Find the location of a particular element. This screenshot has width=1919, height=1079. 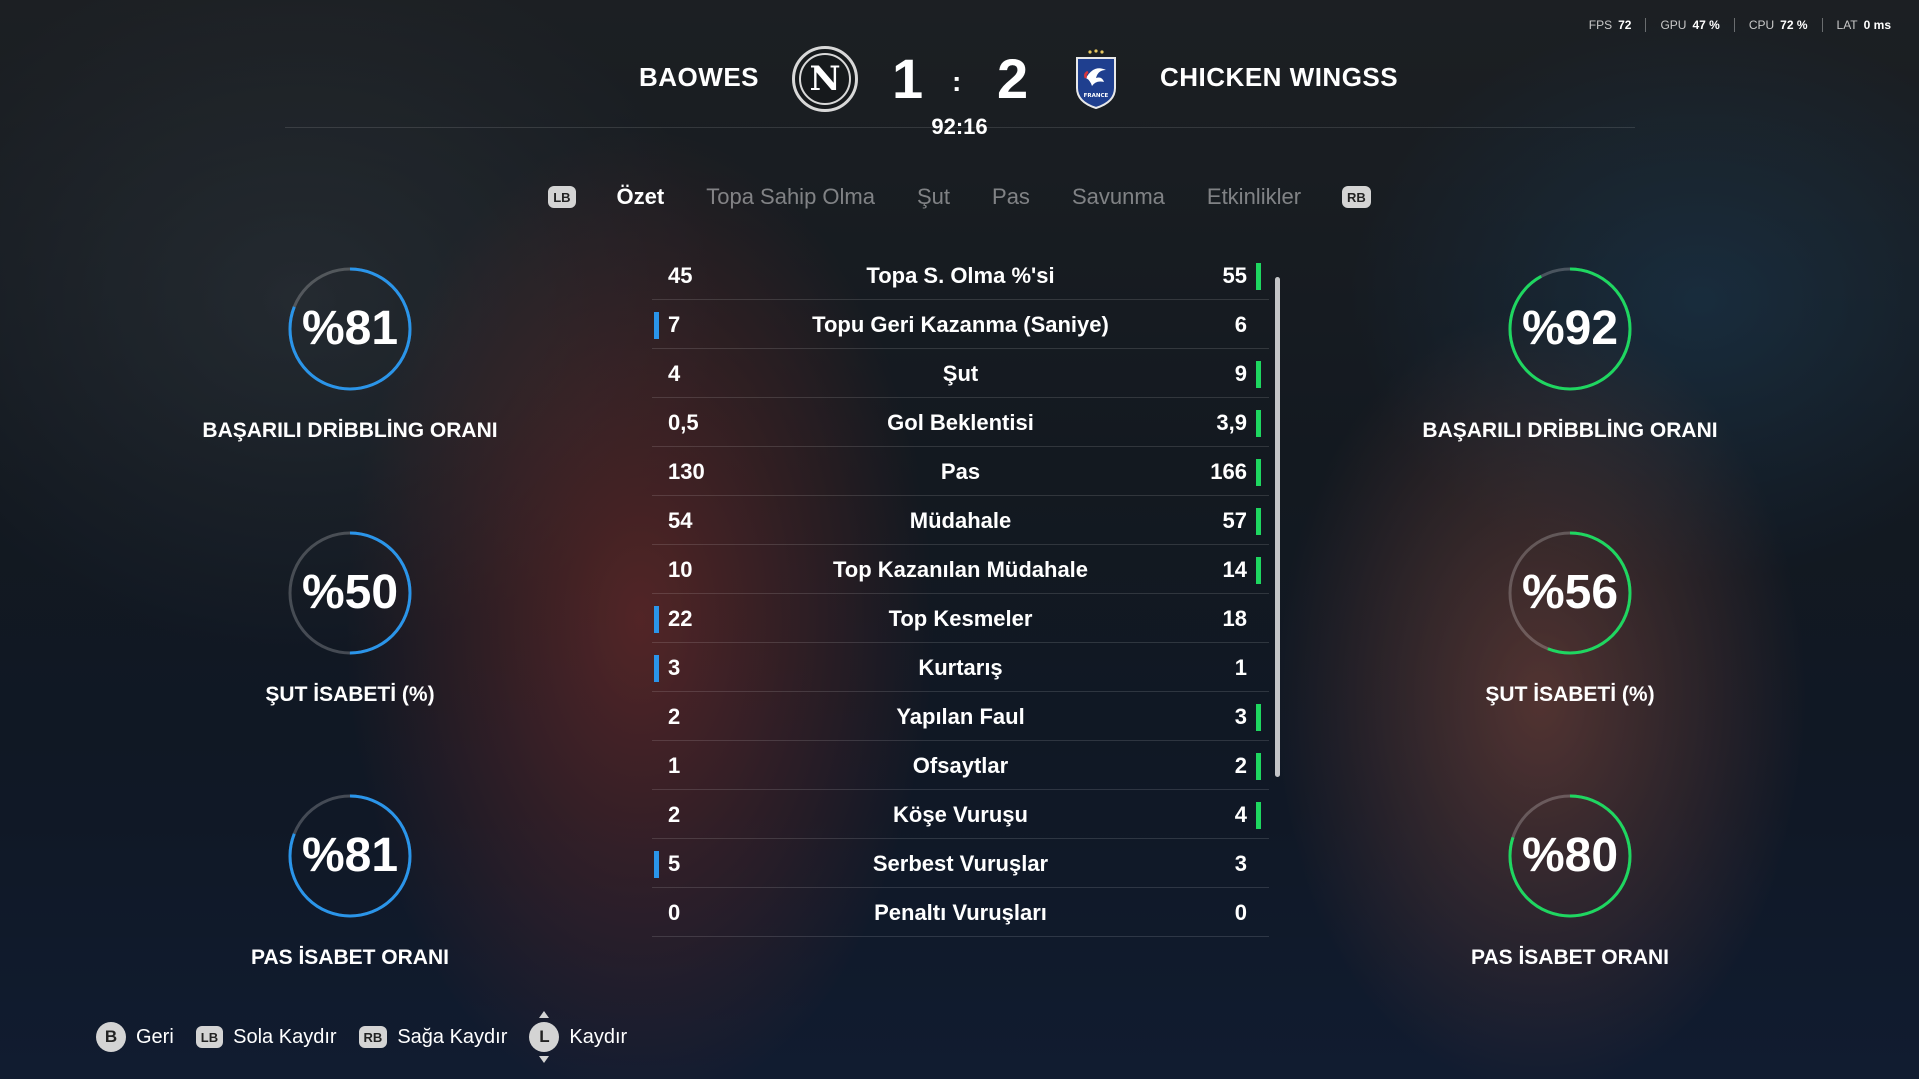

tab-possession: Topa Sahip Olma is located at coordinates (790, 197).